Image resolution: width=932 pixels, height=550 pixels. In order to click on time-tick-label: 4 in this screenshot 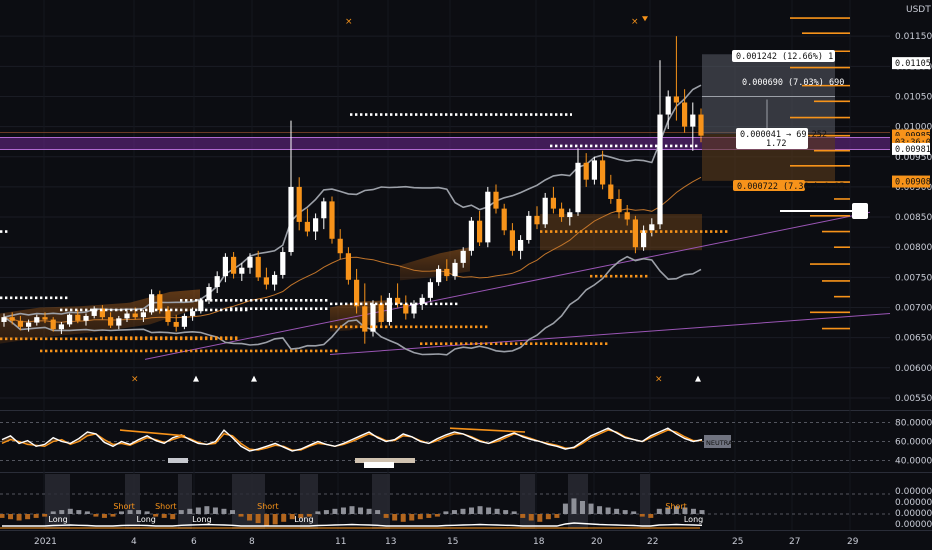, I will do `click(134, 542)`.